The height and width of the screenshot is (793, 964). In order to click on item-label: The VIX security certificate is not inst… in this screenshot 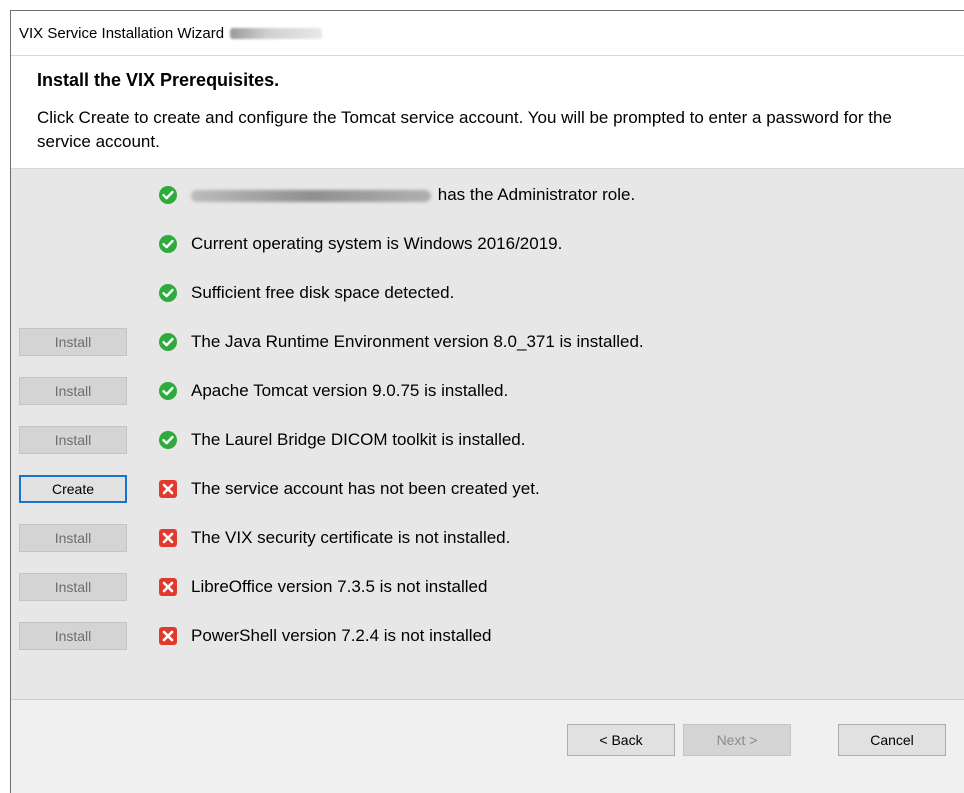, I will do `click(351, 537)`.